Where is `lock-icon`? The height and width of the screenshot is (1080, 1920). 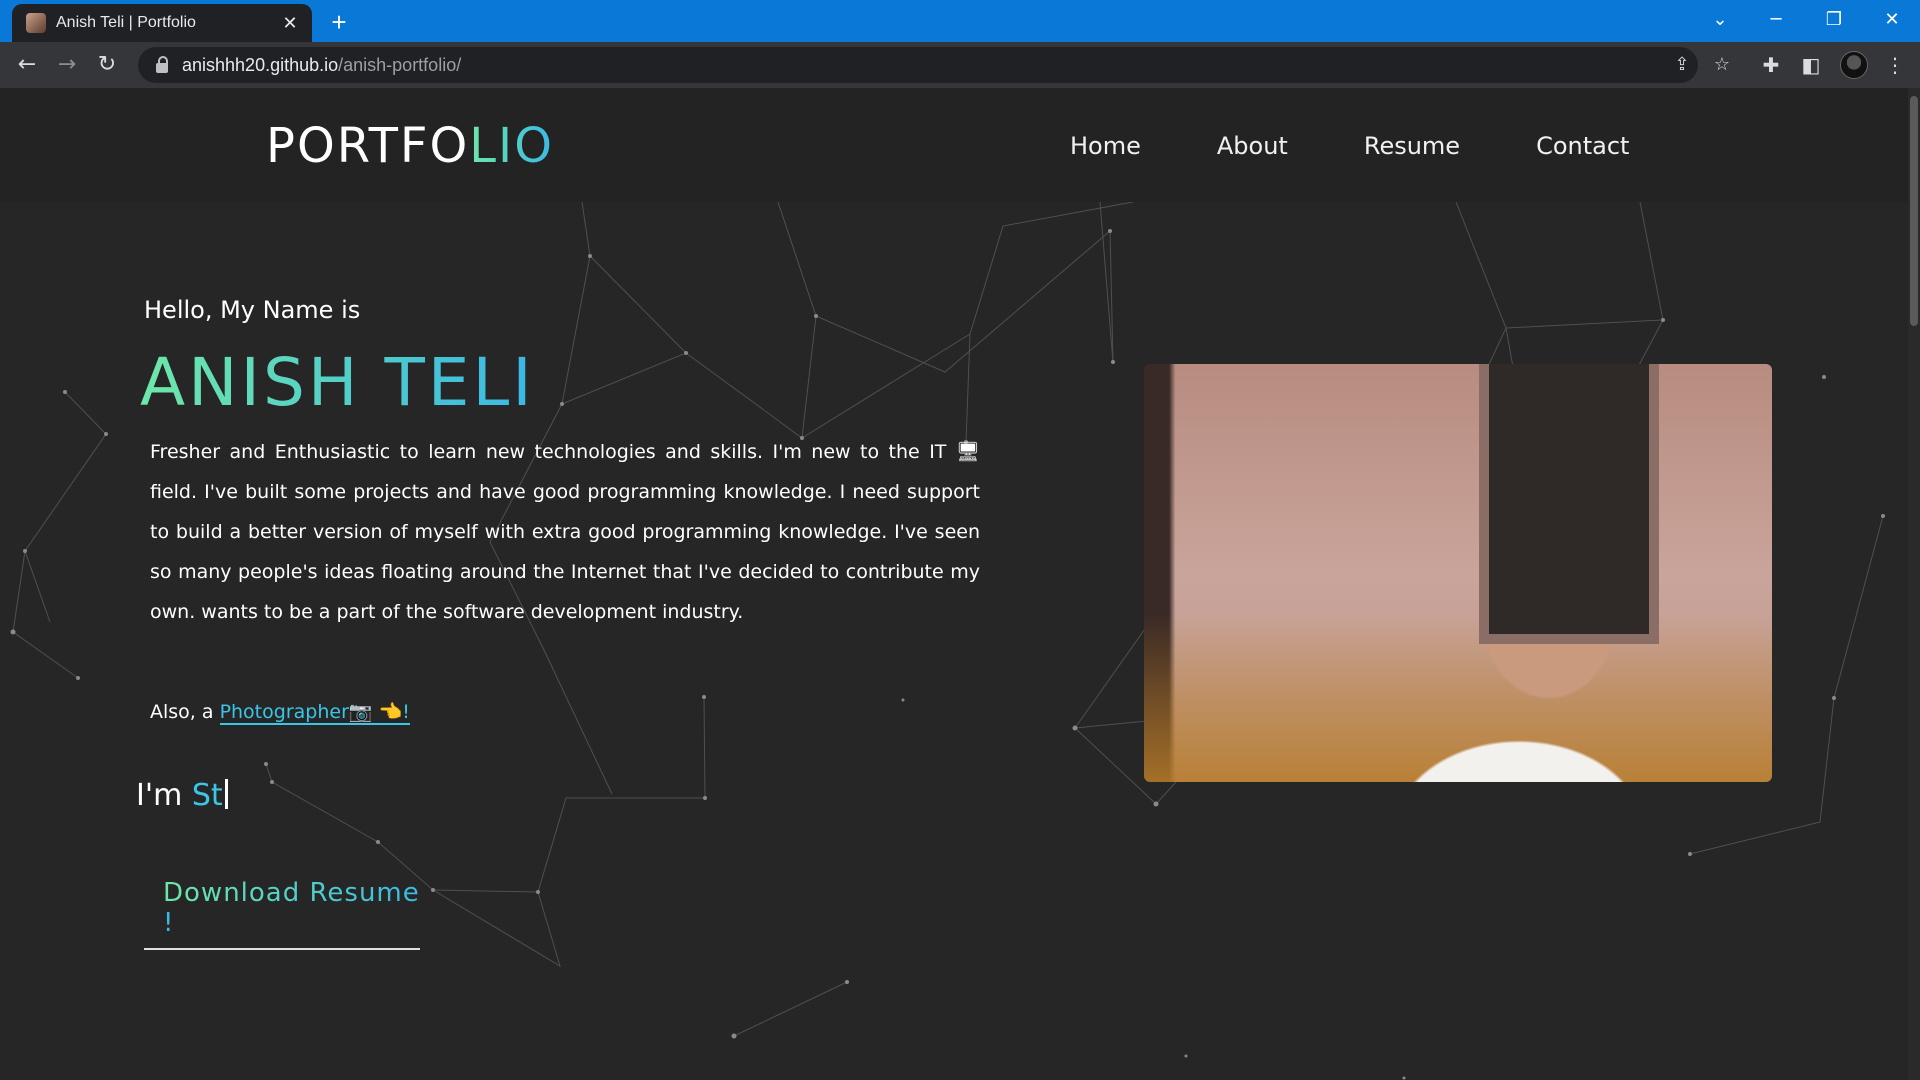
lock-icon is located at coordinates (162, 64).